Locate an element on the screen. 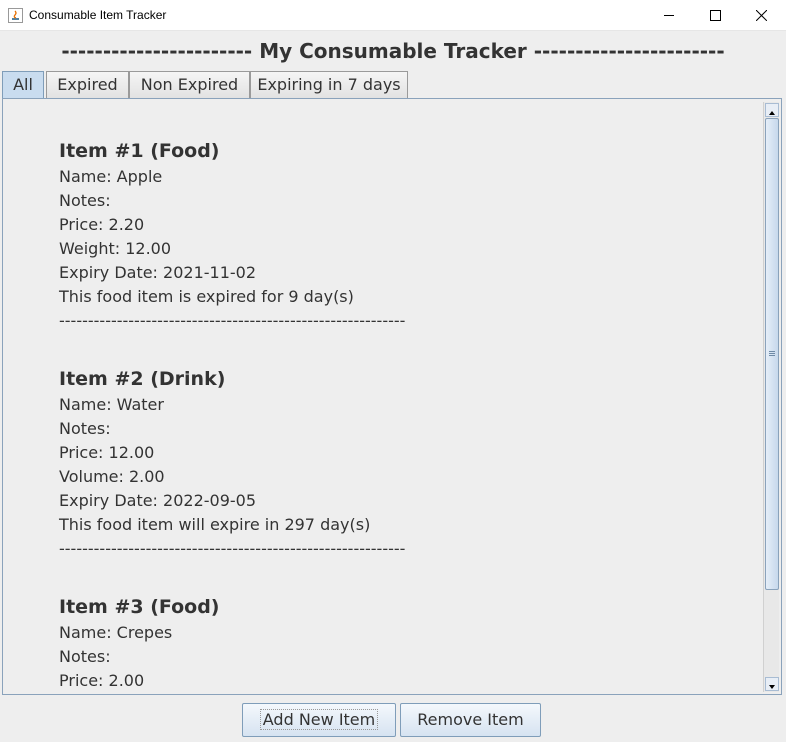 The width and height of the screenshot is (786, 742). scroll-up-button is located at coordinates (772, 110).